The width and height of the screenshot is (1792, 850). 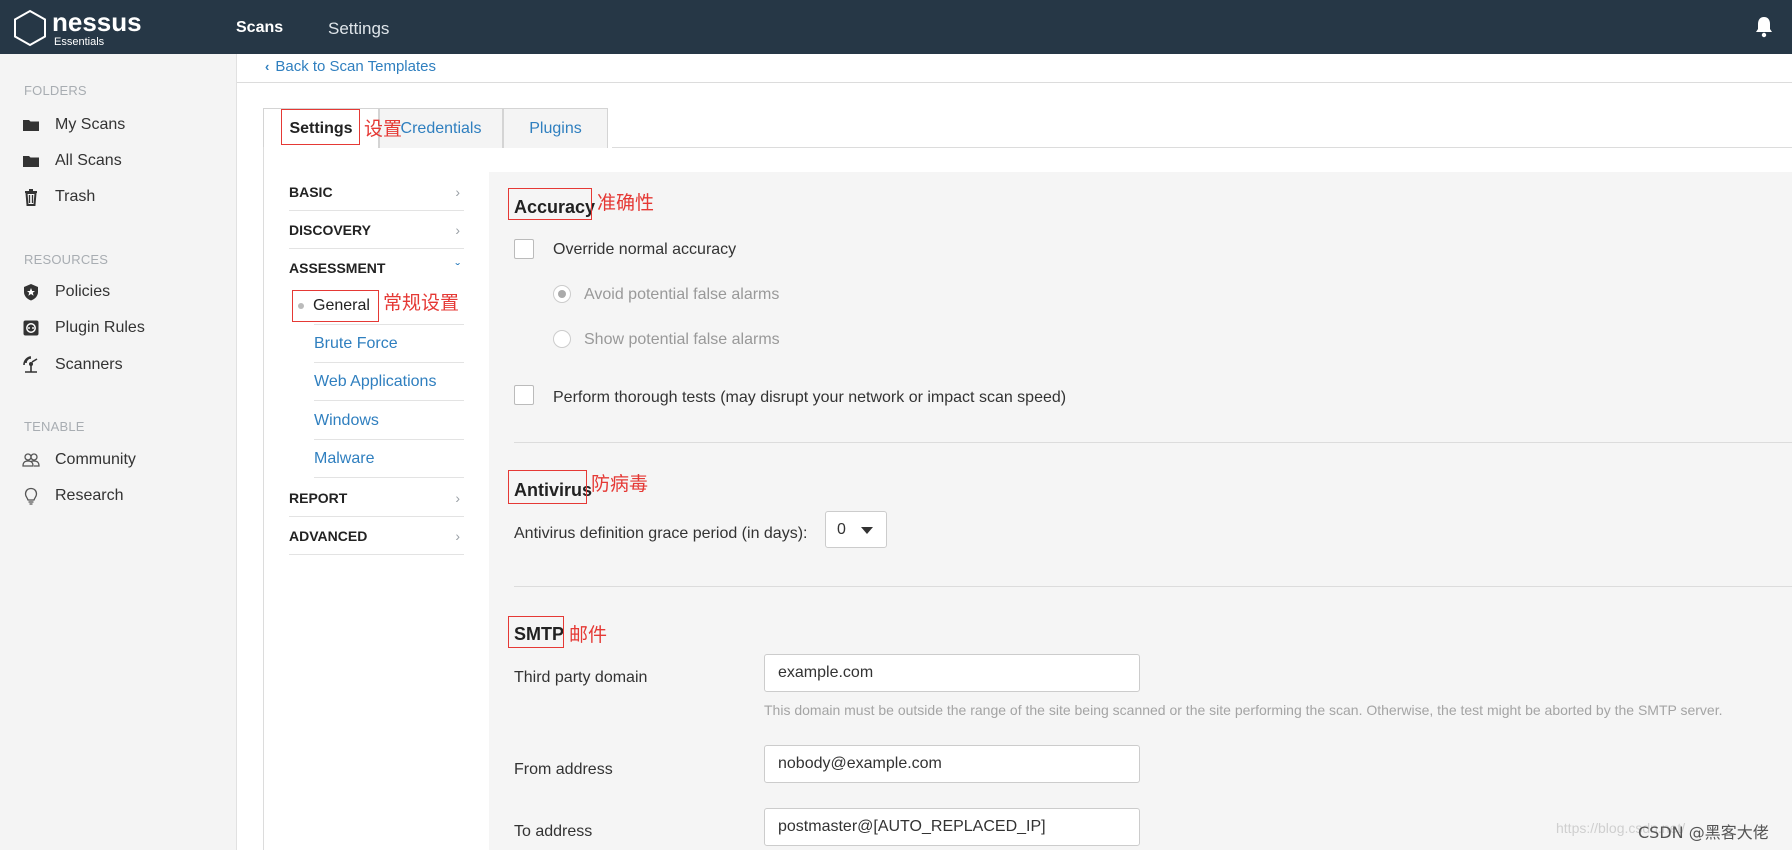 I want to click on caret-down-icon, so click(x=867, y=530).